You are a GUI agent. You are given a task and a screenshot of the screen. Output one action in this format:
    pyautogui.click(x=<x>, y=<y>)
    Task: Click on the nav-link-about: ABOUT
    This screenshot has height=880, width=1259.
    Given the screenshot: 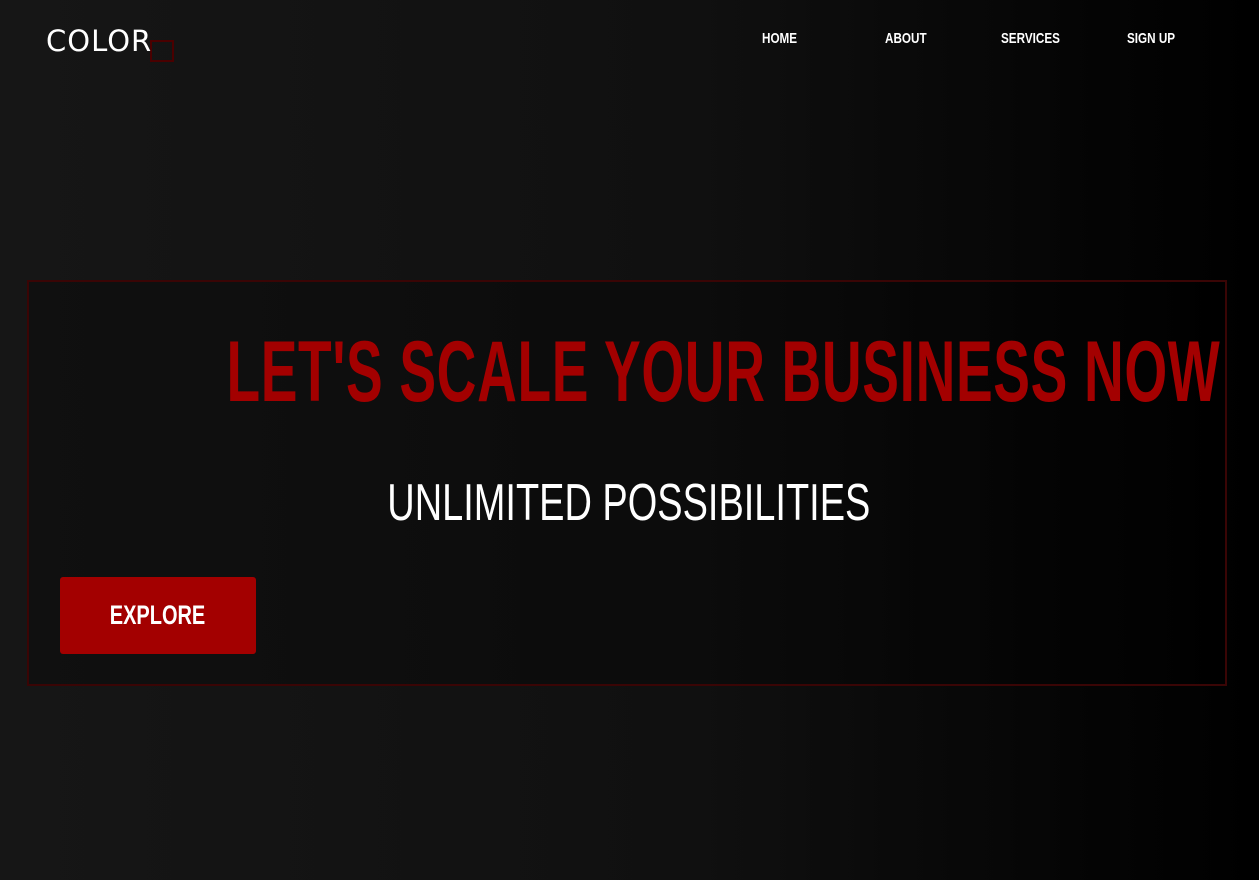 What is the action you would take?
    pyautogui.click(x=906, y=38)
    